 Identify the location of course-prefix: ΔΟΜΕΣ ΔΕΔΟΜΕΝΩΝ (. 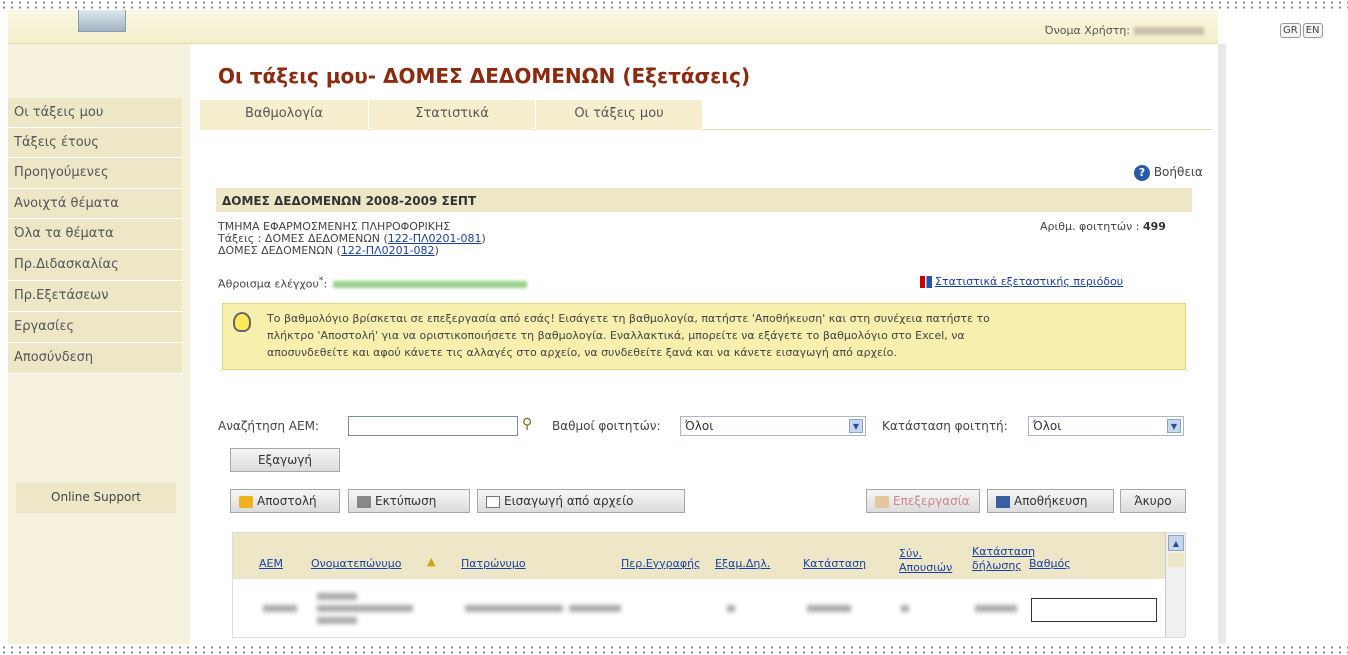
(279, 250).